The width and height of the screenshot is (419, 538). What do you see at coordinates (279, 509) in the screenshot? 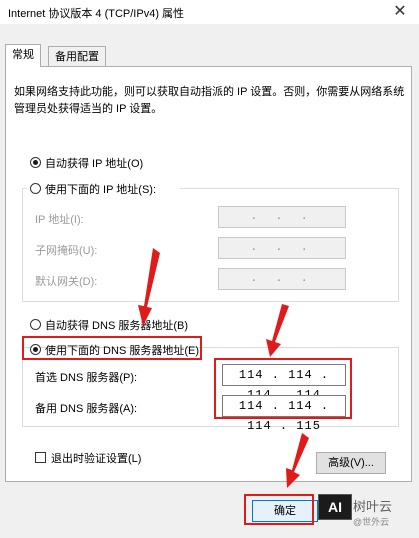
I see `ok-button-highlight` at bounding box center [279, 509].